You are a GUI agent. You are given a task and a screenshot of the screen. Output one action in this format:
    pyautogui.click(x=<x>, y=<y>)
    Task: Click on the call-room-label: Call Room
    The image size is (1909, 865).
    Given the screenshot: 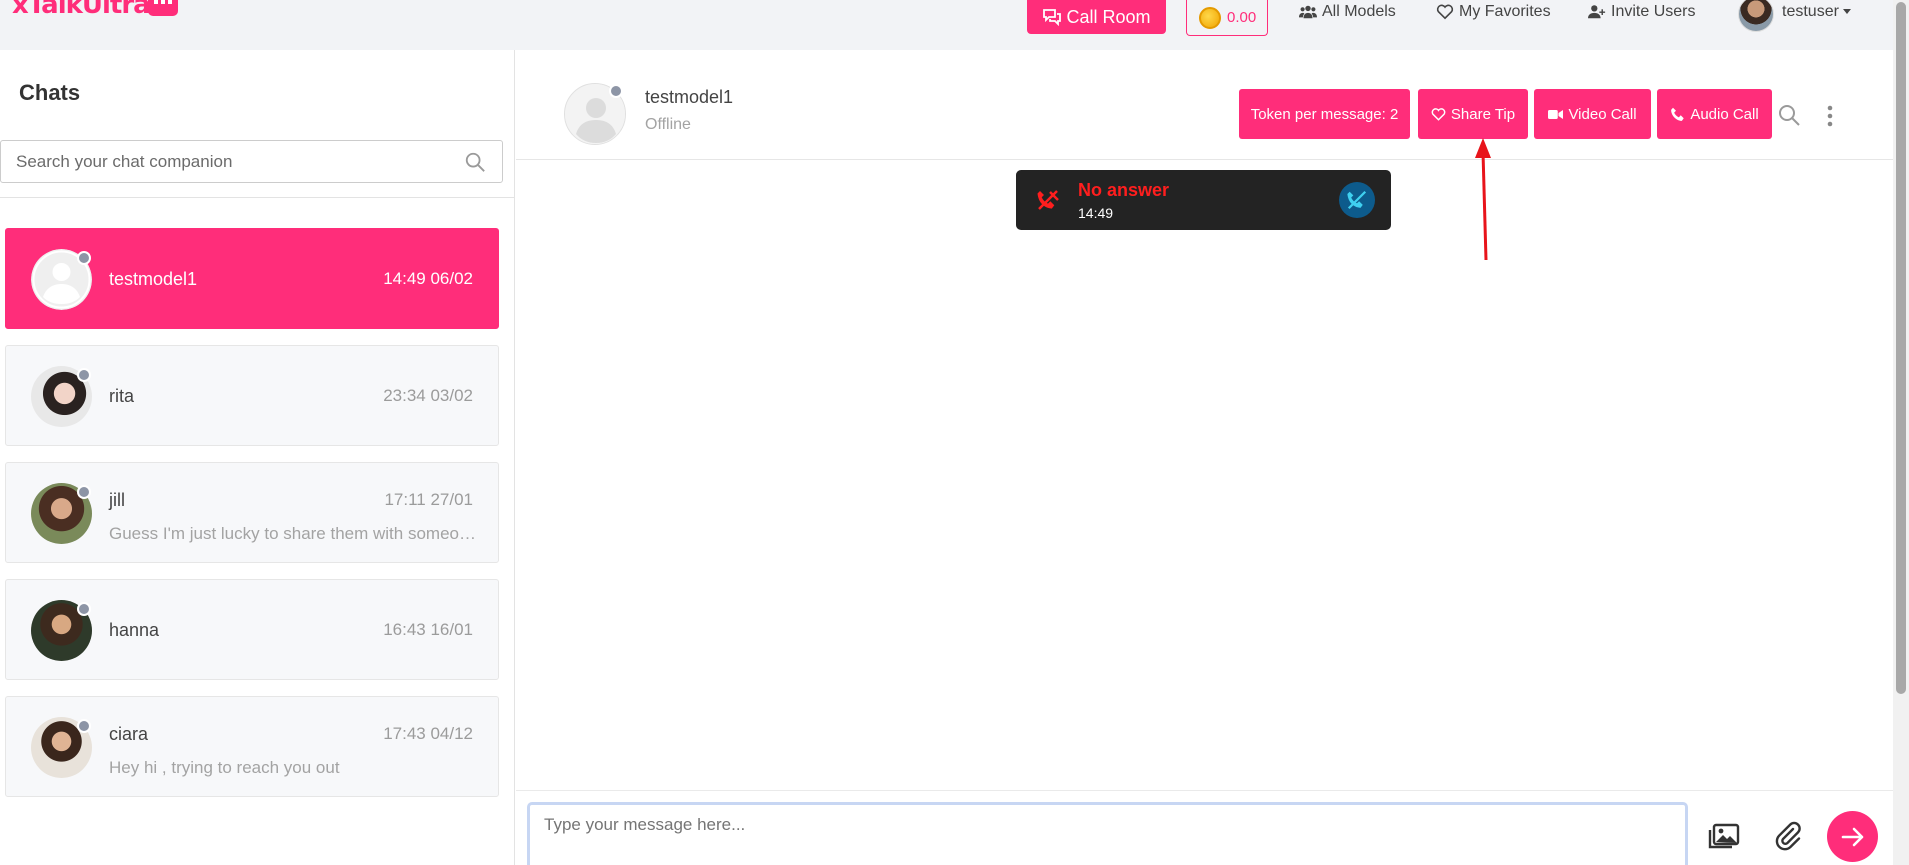 What is the action you would take?
    pyautogui.click(x=1108, y=16)
    